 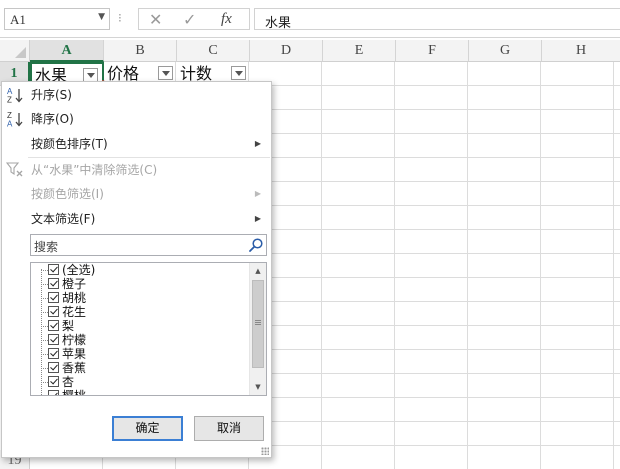 What do you see at coordinates (189, 19) in the screenshot?
I see `enter-check-icon: ✓` at bounding box center [189, 19].